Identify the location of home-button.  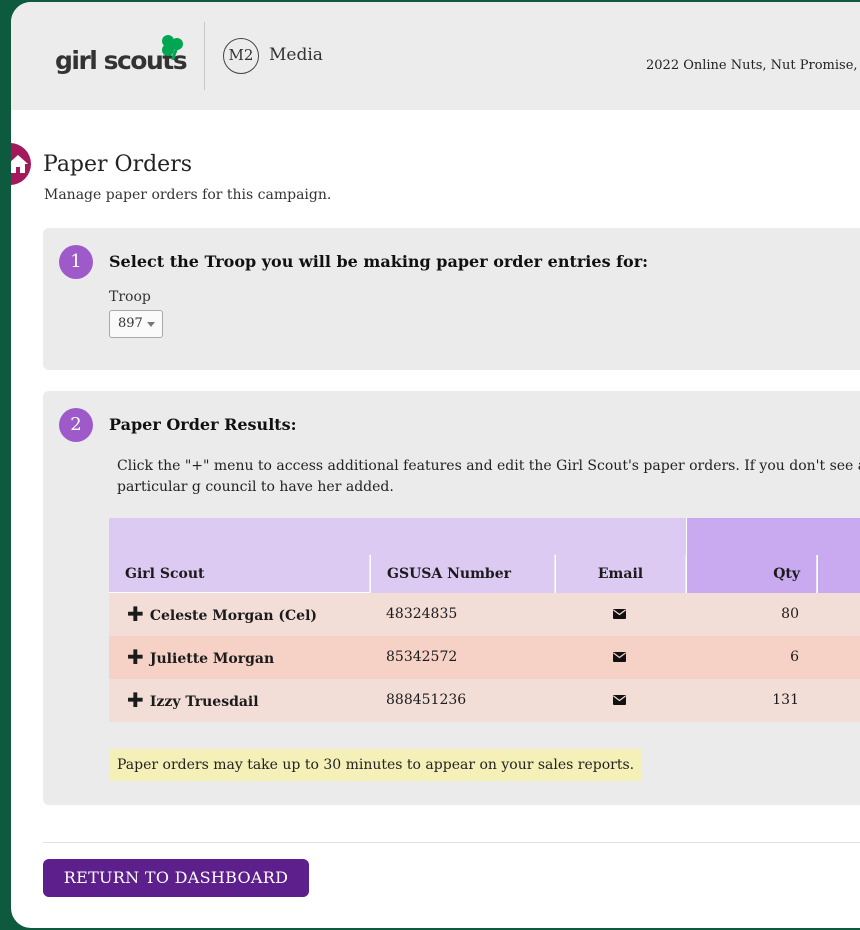
(21, 164).